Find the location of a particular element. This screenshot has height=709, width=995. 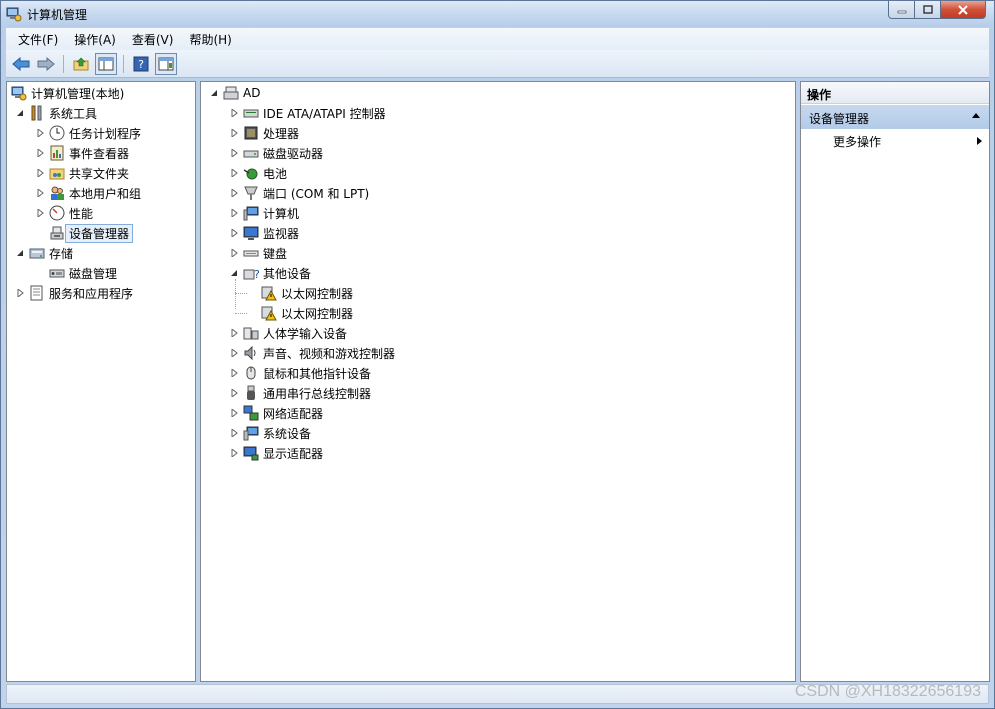

device-category-computer: 计算机 is located at coordinates (264, 213).